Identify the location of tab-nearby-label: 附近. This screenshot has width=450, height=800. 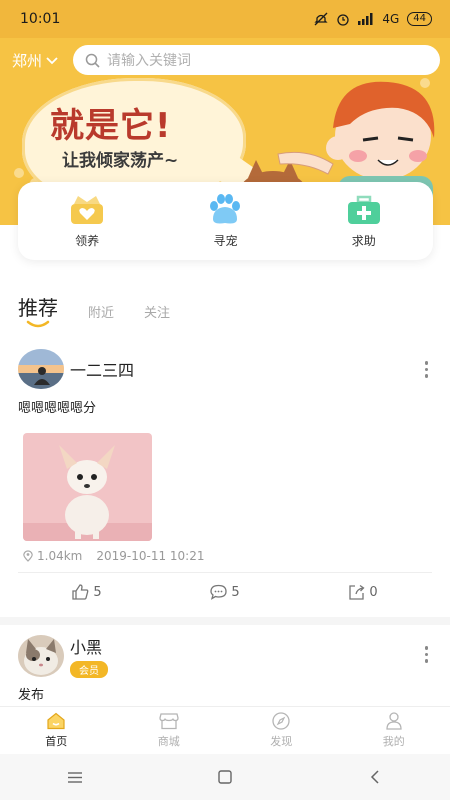
(101, 313).